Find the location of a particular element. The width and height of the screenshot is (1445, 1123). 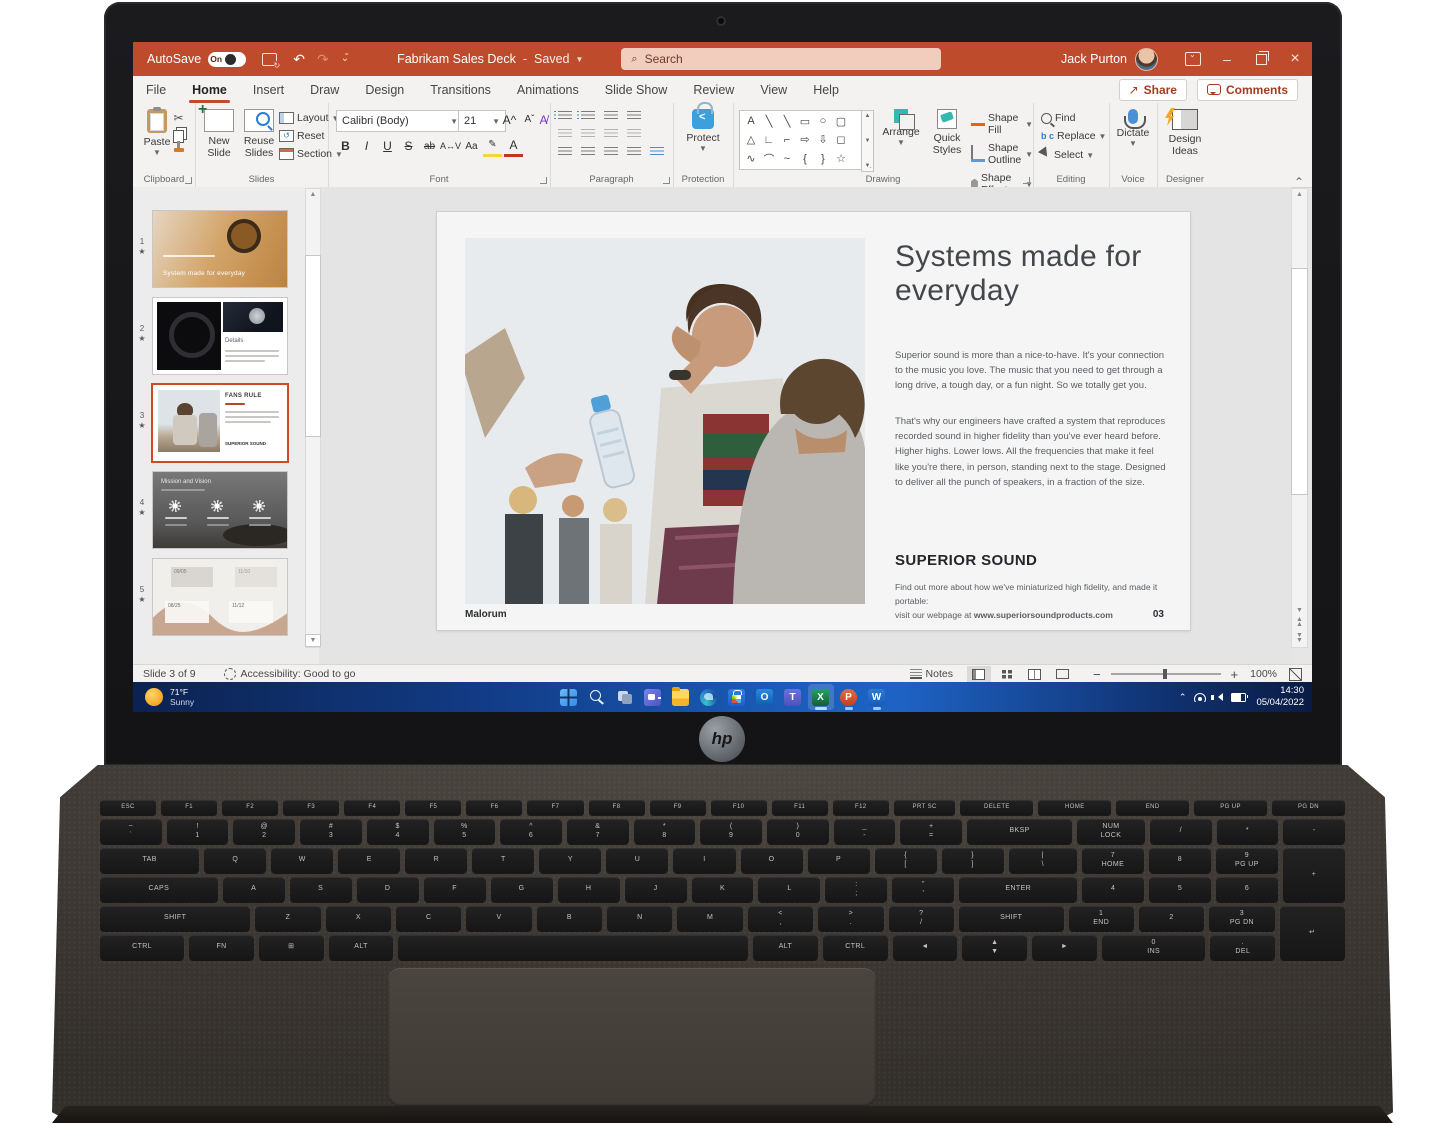

shape-item-16: } is located at coordinates (823, 158).